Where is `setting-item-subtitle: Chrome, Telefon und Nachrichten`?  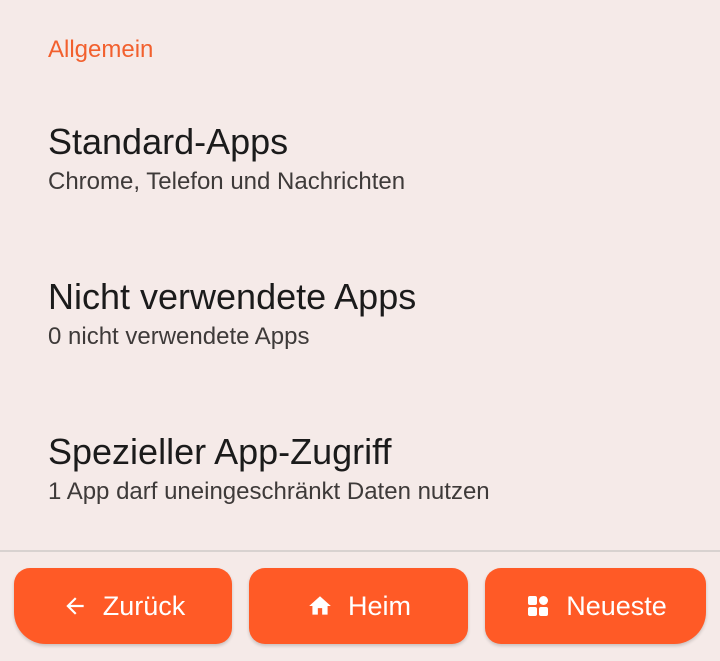 setting-item-subtitle: Chrome, Telefon und Nachrichten is located at coordinates (227, 181).